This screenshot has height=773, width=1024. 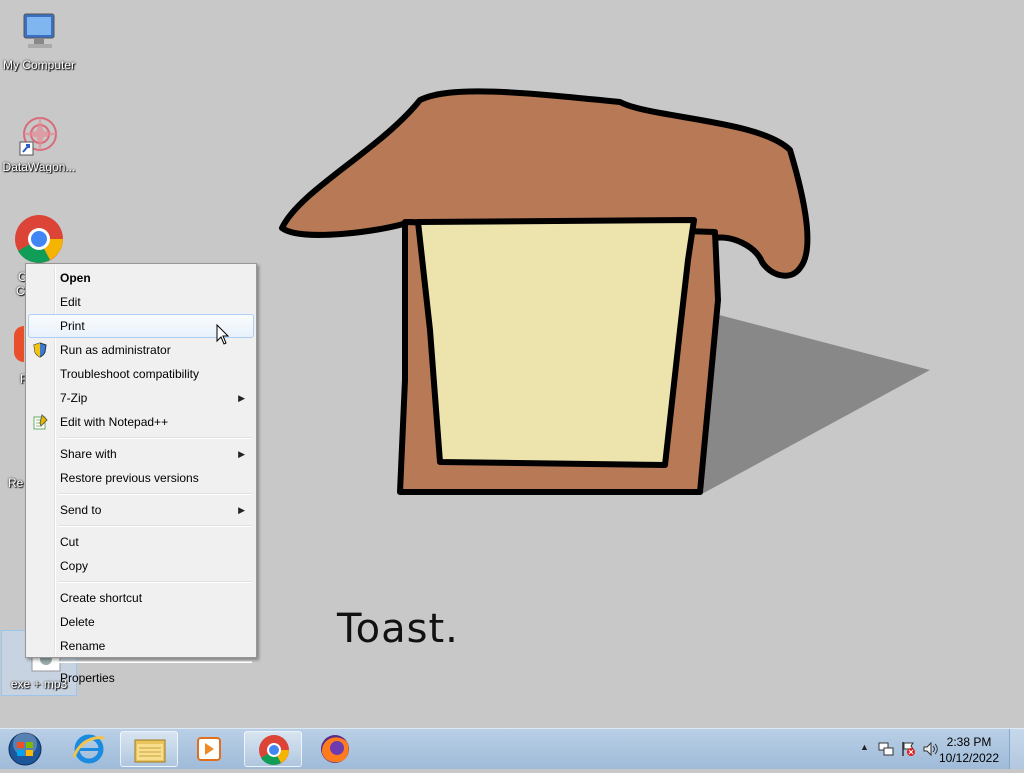 What do you see at coordinates (39, 30) in the screenshot?
I see `computer-icon` at bounding box center [39, 30].